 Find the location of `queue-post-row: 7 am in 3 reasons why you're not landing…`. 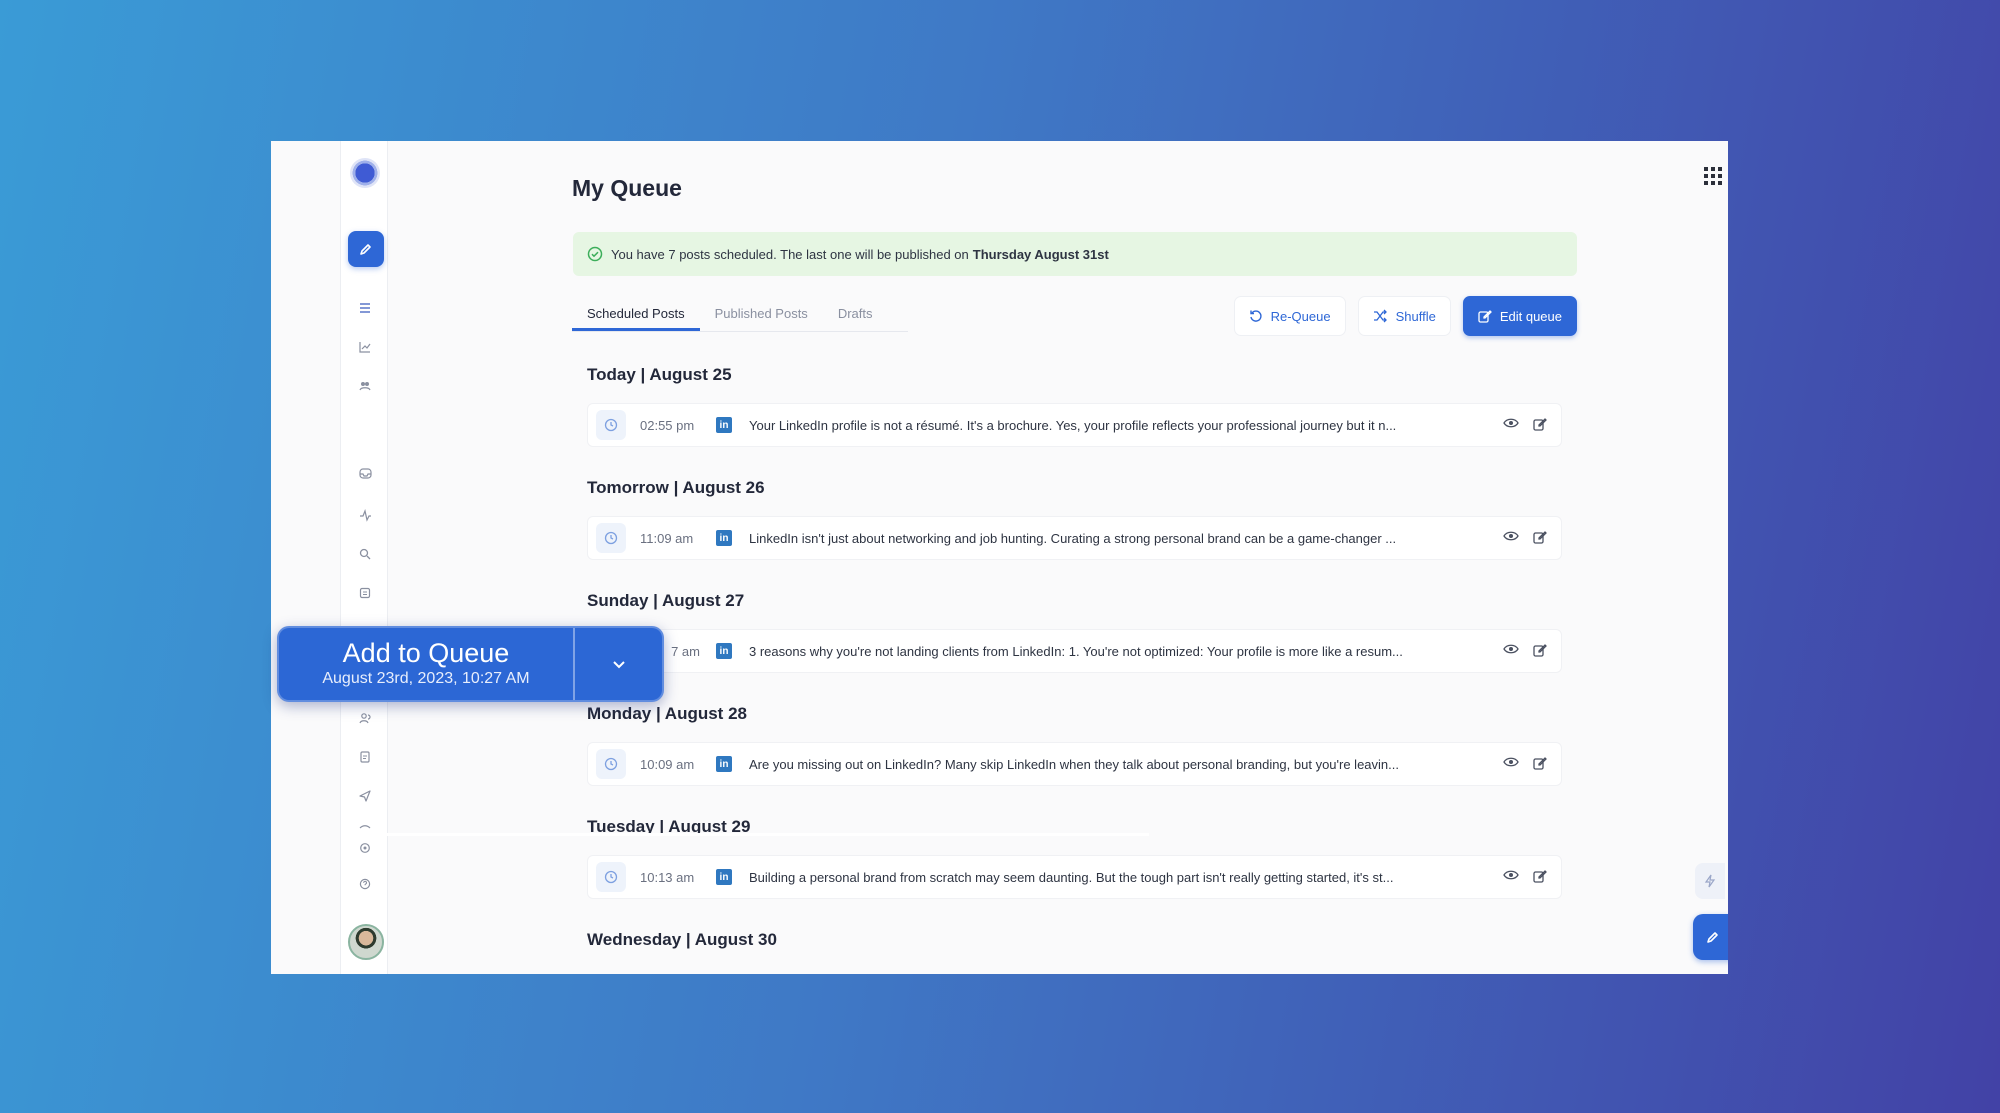

queue-post-row: 7 am in 3 reasons why you're not landing… is located at coordinates (1074, 651).